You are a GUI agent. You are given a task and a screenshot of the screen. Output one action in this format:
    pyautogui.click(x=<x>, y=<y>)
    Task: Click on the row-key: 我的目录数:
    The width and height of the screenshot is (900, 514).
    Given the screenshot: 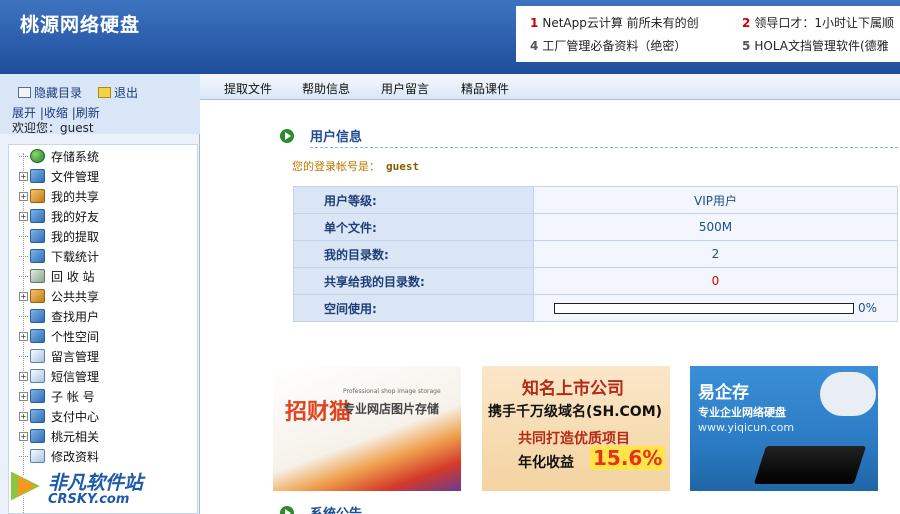 What is the action you would take?
    pyautogui.click(x=413, y=254)
    